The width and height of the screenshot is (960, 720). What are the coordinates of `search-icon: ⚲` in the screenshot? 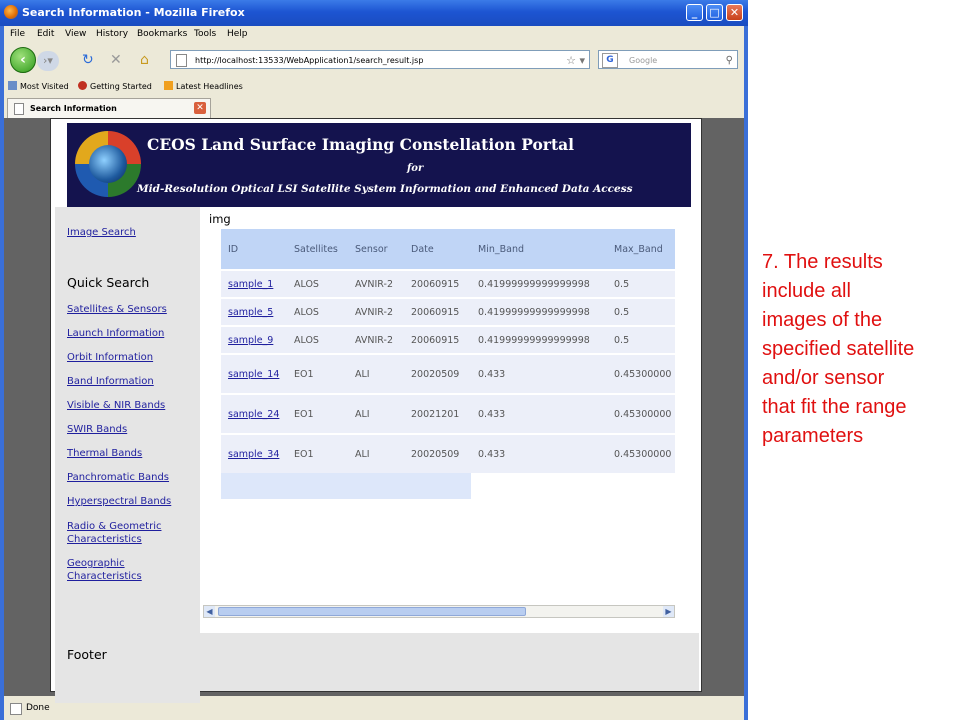 It's located at (729, 60).